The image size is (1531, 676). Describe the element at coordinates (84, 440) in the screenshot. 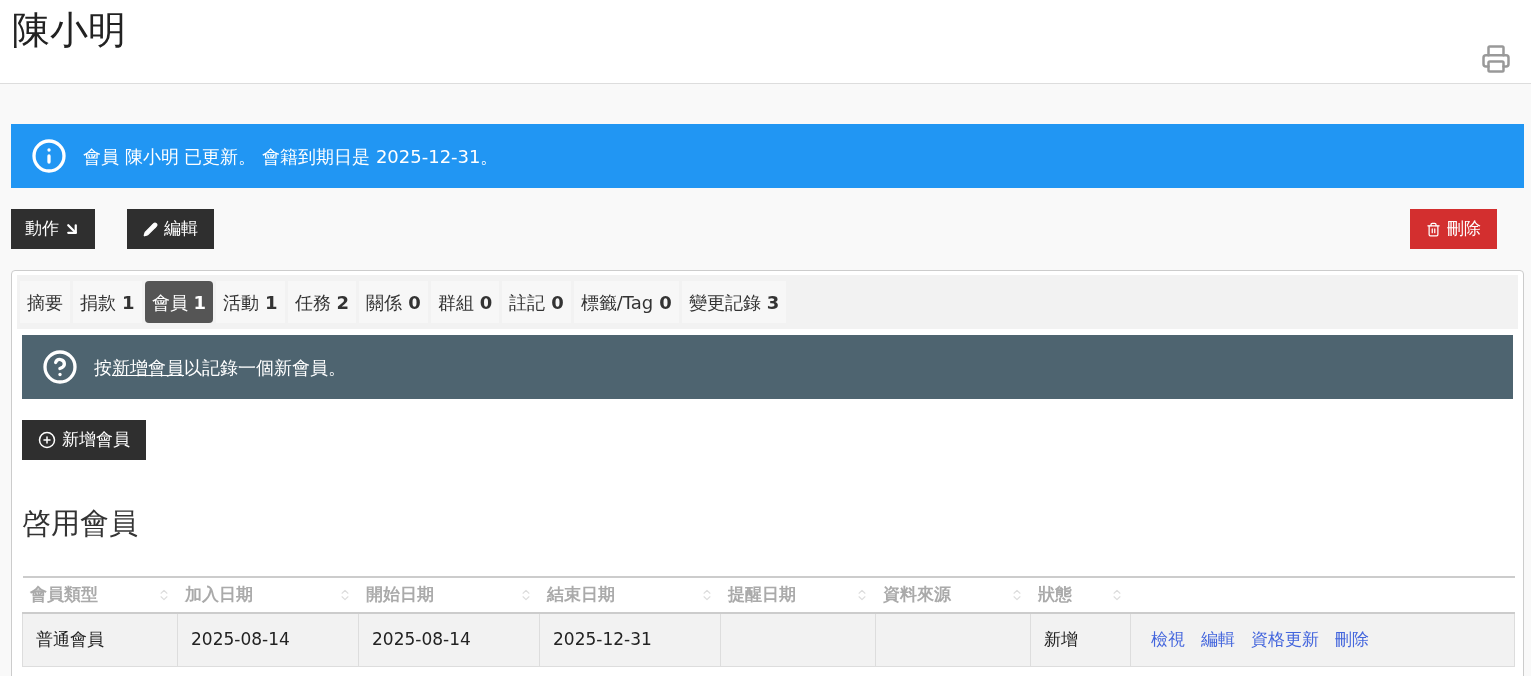

I see `add-membership-button: 新增會員` at that location.